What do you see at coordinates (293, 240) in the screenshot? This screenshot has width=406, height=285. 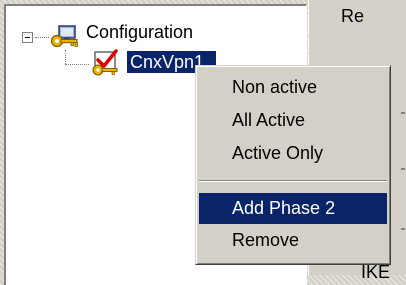 I see `menu-item-remove: Remove` at bounding box center [293, 240].